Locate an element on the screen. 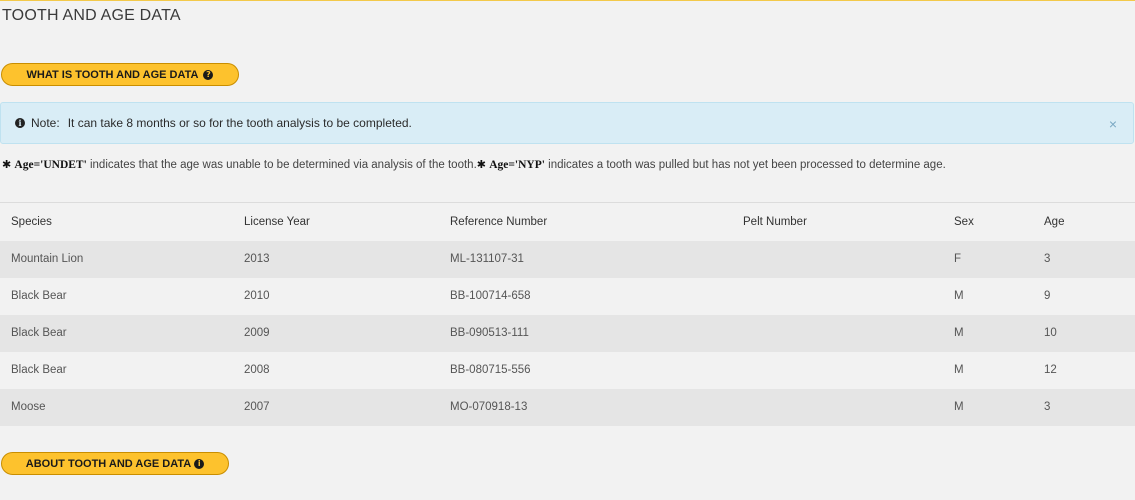  cell-license-year: 2007 is located at coordinates (257, 407).